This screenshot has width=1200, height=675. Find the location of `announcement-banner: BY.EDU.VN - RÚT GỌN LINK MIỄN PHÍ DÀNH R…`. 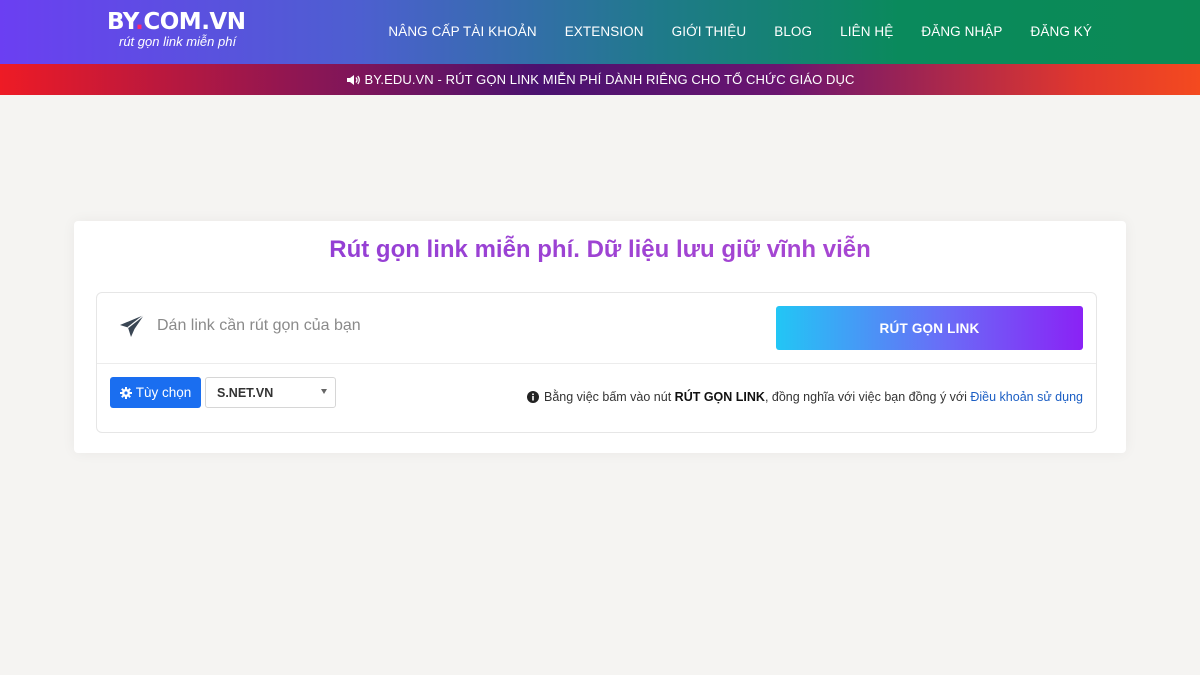

announcement-banner: BY.EDU.VN - RÚT GỌN LINK MIỄN PHÍ DÀNH R… is located at coordinates (600, 79).